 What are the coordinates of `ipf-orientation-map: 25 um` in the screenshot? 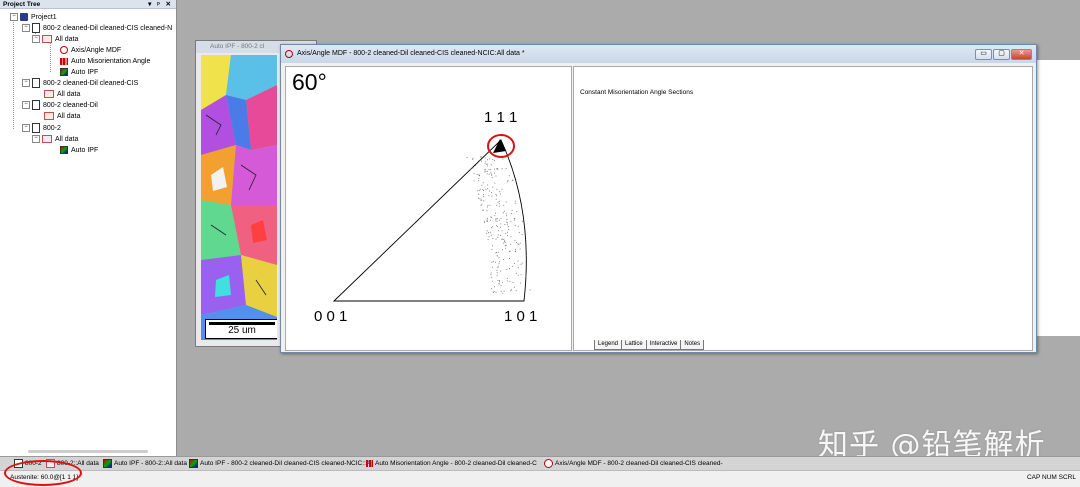 It's located at (239, 197).